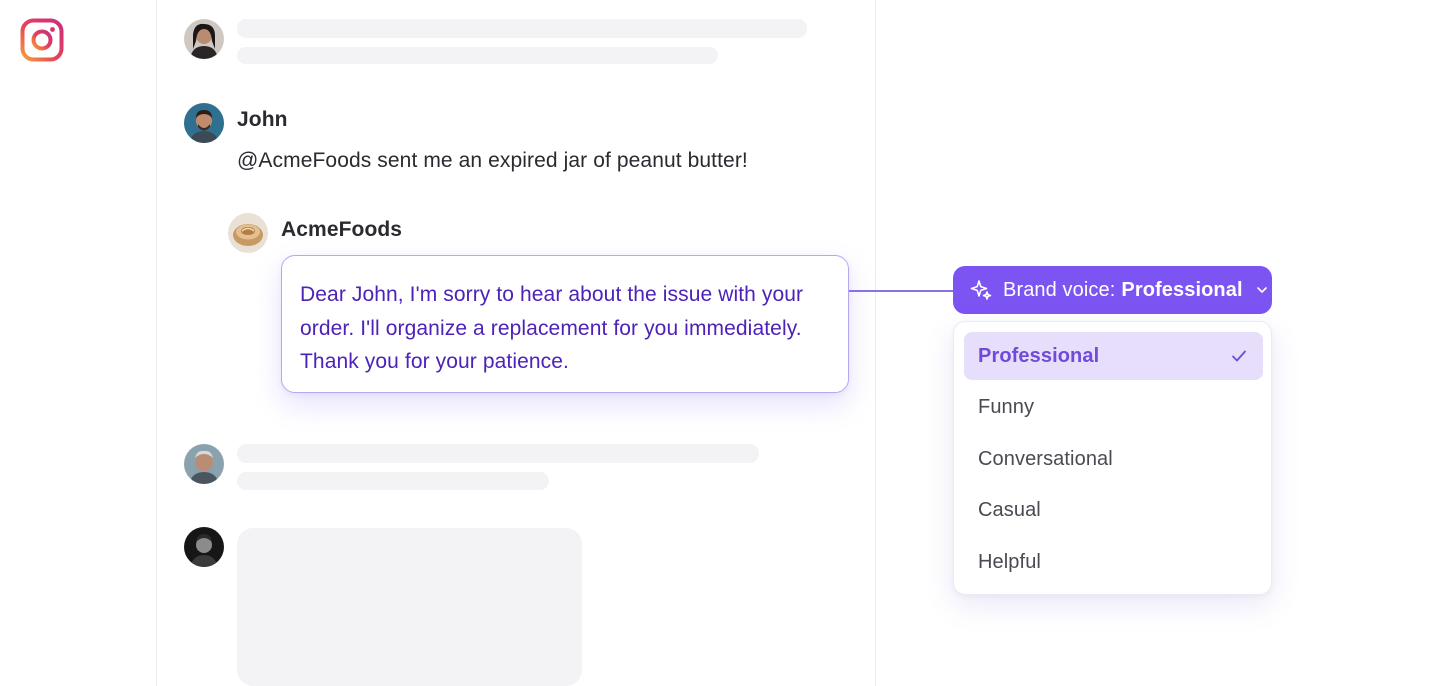 The image size is (1440, 686). What do you see at coordinates (1182, 289) in the screenshot?
I see `brand-voice-value: Professional` at bounding box center [1182, 289].